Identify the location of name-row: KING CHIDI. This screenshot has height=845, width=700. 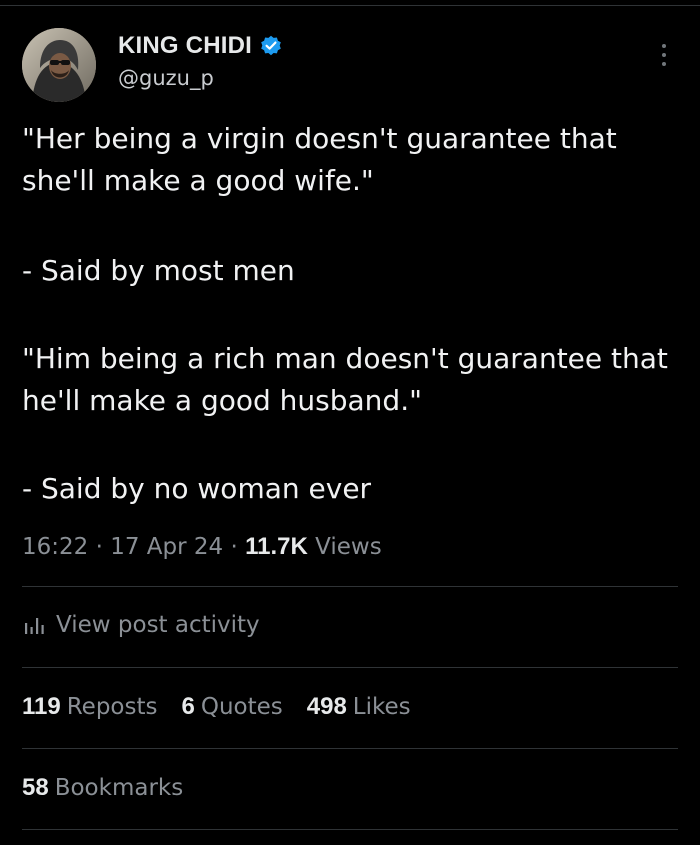
(200, 46).